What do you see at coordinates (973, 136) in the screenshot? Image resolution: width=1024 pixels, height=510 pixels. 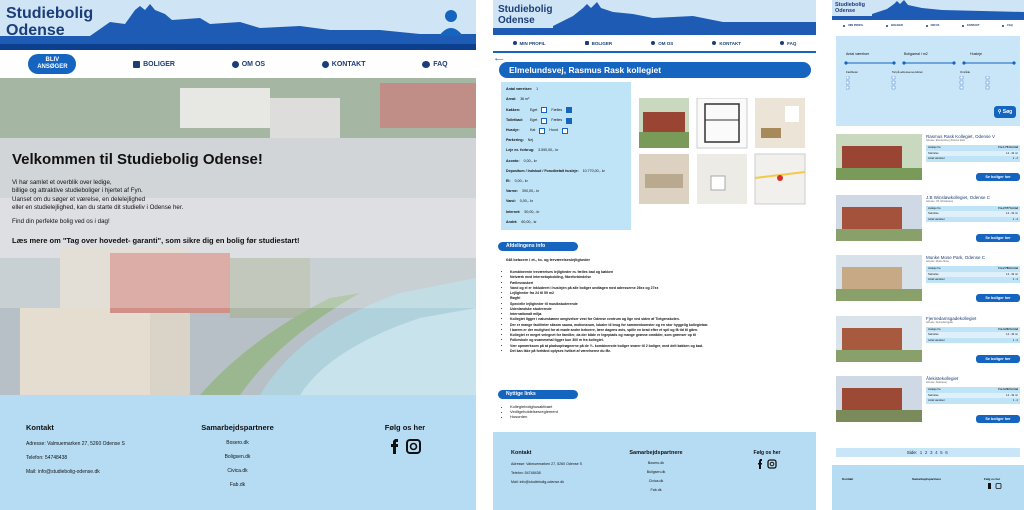 I see `listing-name: Rasmus Rask Kollegiet, Odense V` at bounding box center [973, 136].